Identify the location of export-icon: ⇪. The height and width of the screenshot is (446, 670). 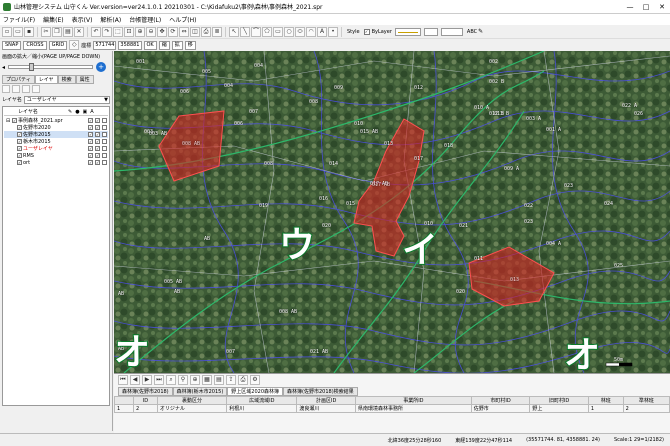
(231, 380).